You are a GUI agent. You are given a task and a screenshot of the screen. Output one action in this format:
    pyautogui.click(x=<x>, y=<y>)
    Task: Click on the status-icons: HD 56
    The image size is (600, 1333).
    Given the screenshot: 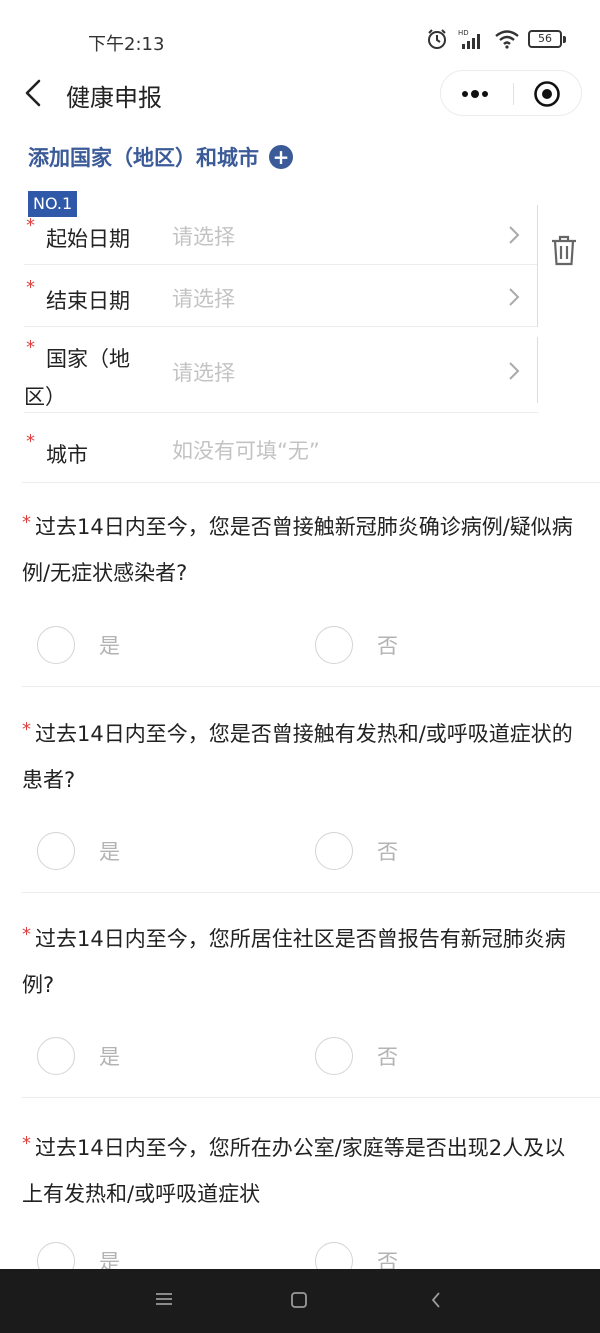 What is the action you would take?
    pyautogui.click(x=496, y=39)
    